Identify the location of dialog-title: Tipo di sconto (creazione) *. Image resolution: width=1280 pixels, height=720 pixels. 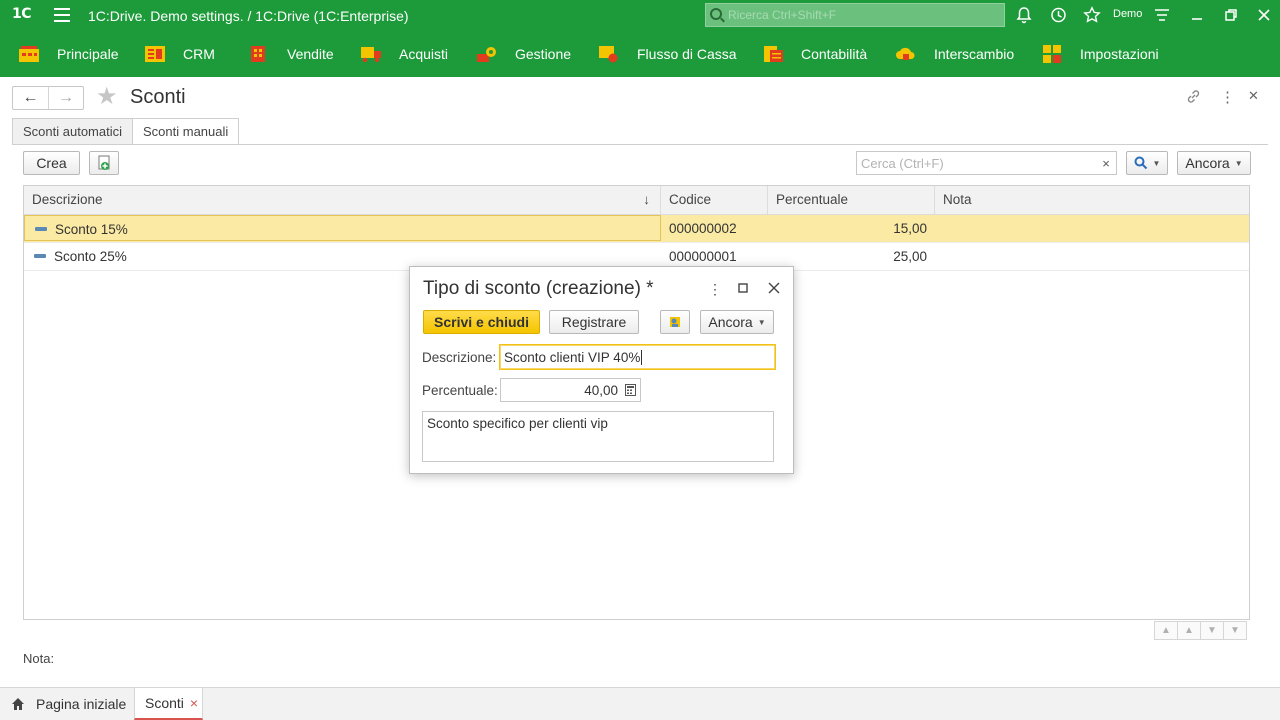
(538, 288).